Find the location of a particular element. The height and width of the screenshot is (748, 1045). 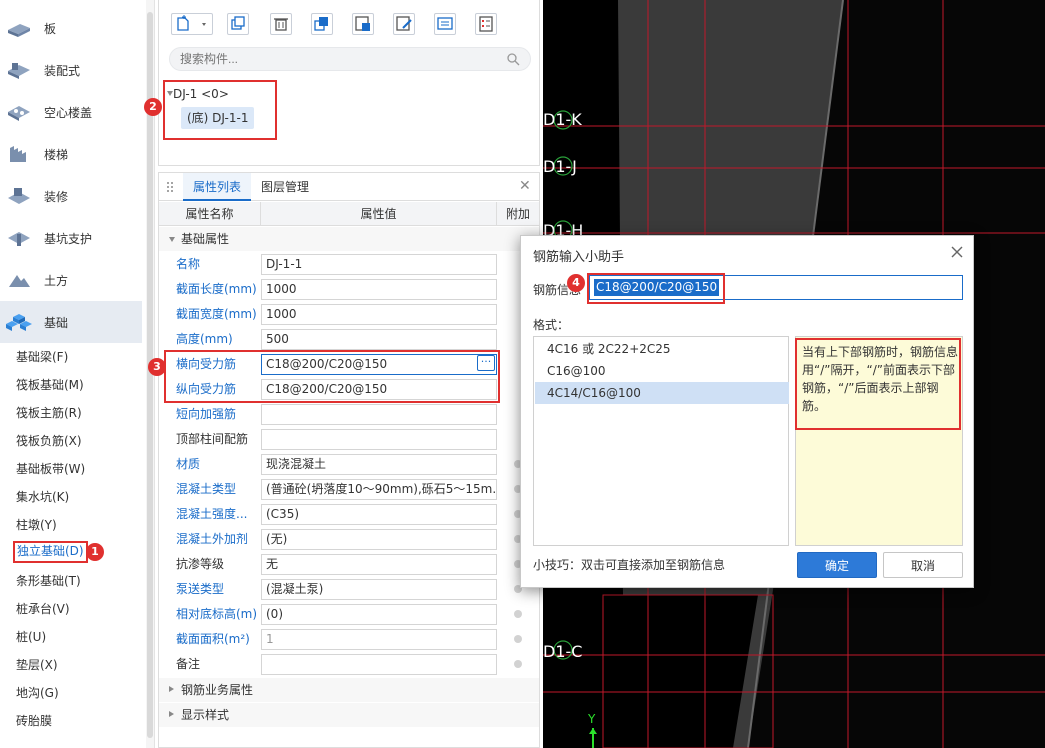

nav-sub-strip-foundation: 条形基础(T) is located at coordinates (48, 581).